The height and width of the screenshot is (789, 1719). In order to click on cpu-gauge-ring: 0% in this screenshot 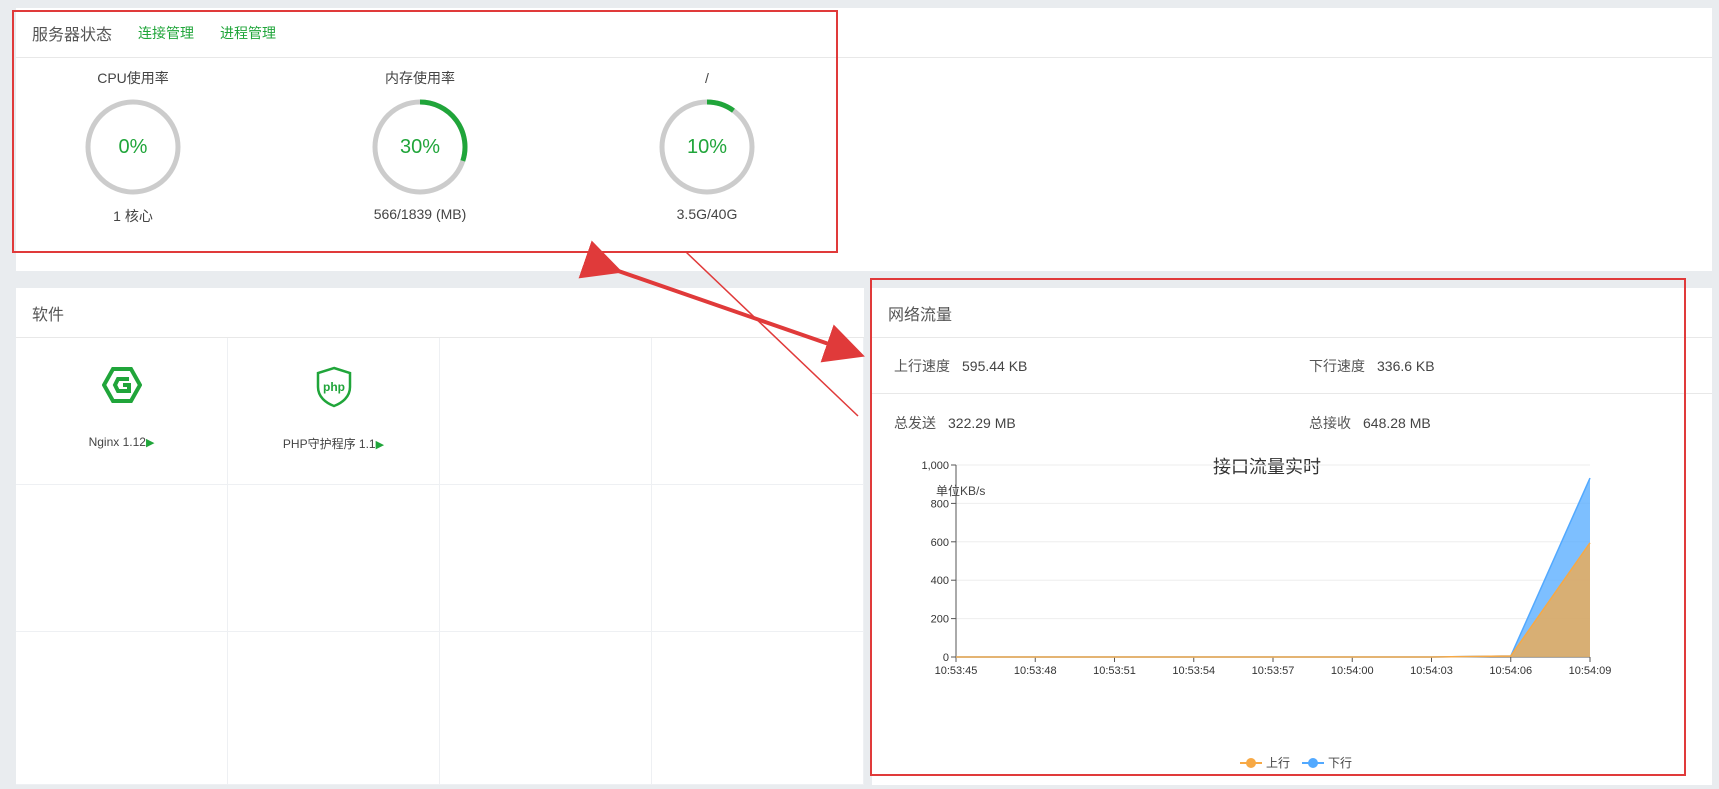, I will do `click(133, 147)`.